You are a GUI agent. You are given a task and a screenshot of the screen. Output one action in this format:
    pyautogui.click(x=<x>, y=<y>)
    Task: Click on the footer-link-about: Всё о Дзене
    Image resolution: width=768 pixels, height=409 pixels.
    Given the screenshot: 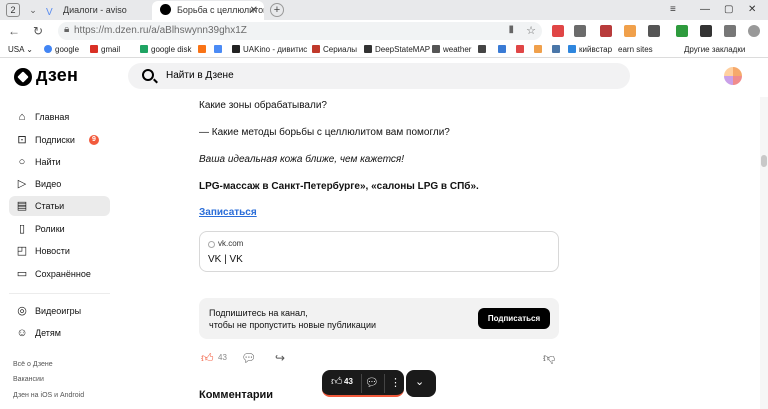 What is the action you would take?
    pyautogui.click(x=33, y=364)
    